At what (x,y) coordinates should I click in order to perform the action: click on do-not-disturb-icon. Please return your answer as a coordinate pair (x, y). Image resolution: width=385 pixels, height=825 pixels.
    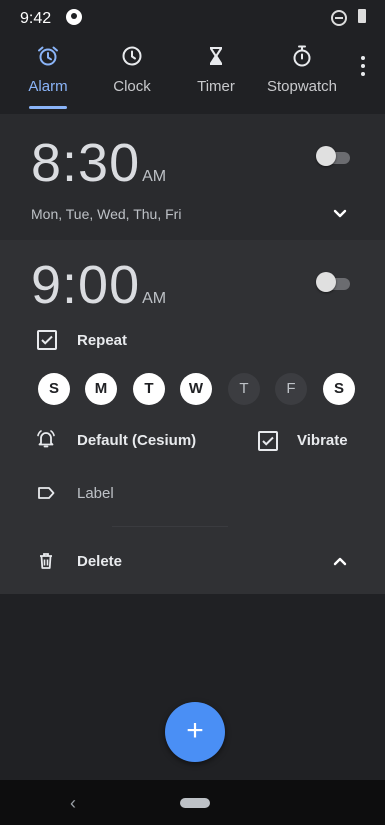
    Looking at the image, I should click on (339, 18).